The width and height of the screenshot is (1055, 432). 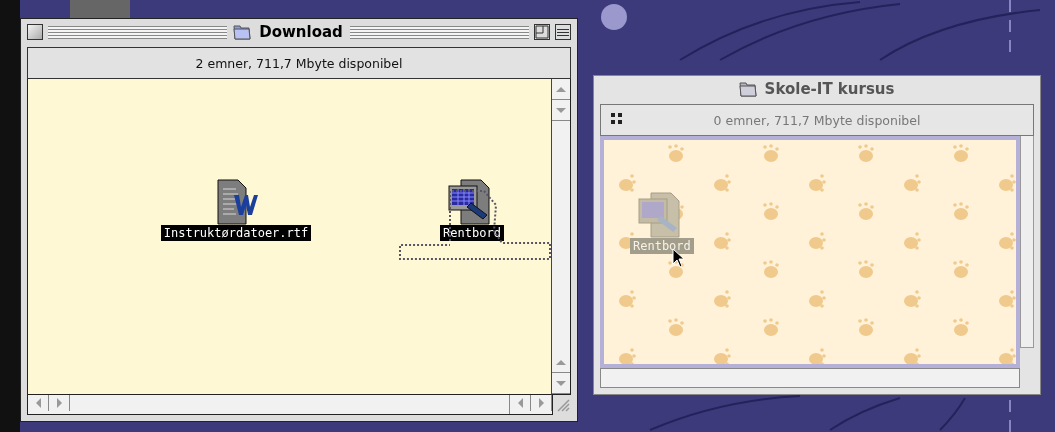 What do you see at coordinates (829, 89) in the screenshot?
I see `window-title: Skole-IT kursus` at bounding box center [829, 89].